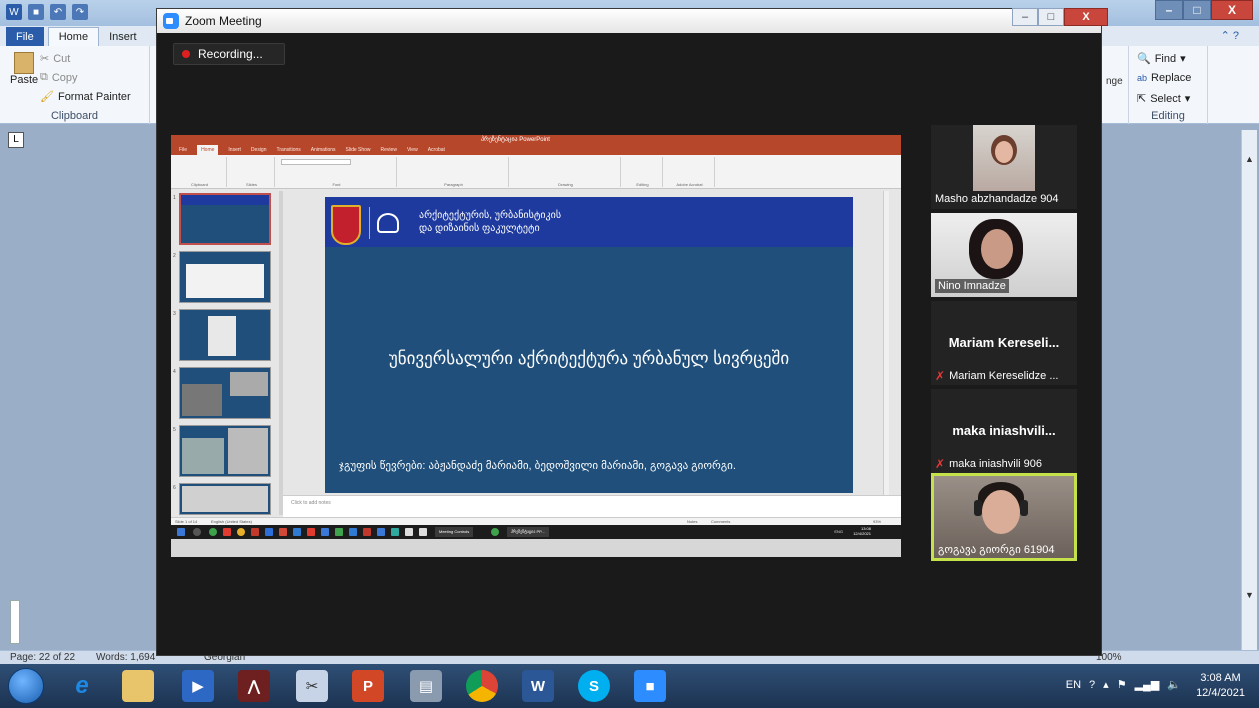 The image size is (1259, 708). Describe the element at coordinates (55, 59) in the screenshot. I see `cut-button: ✂ Cut` at that location.